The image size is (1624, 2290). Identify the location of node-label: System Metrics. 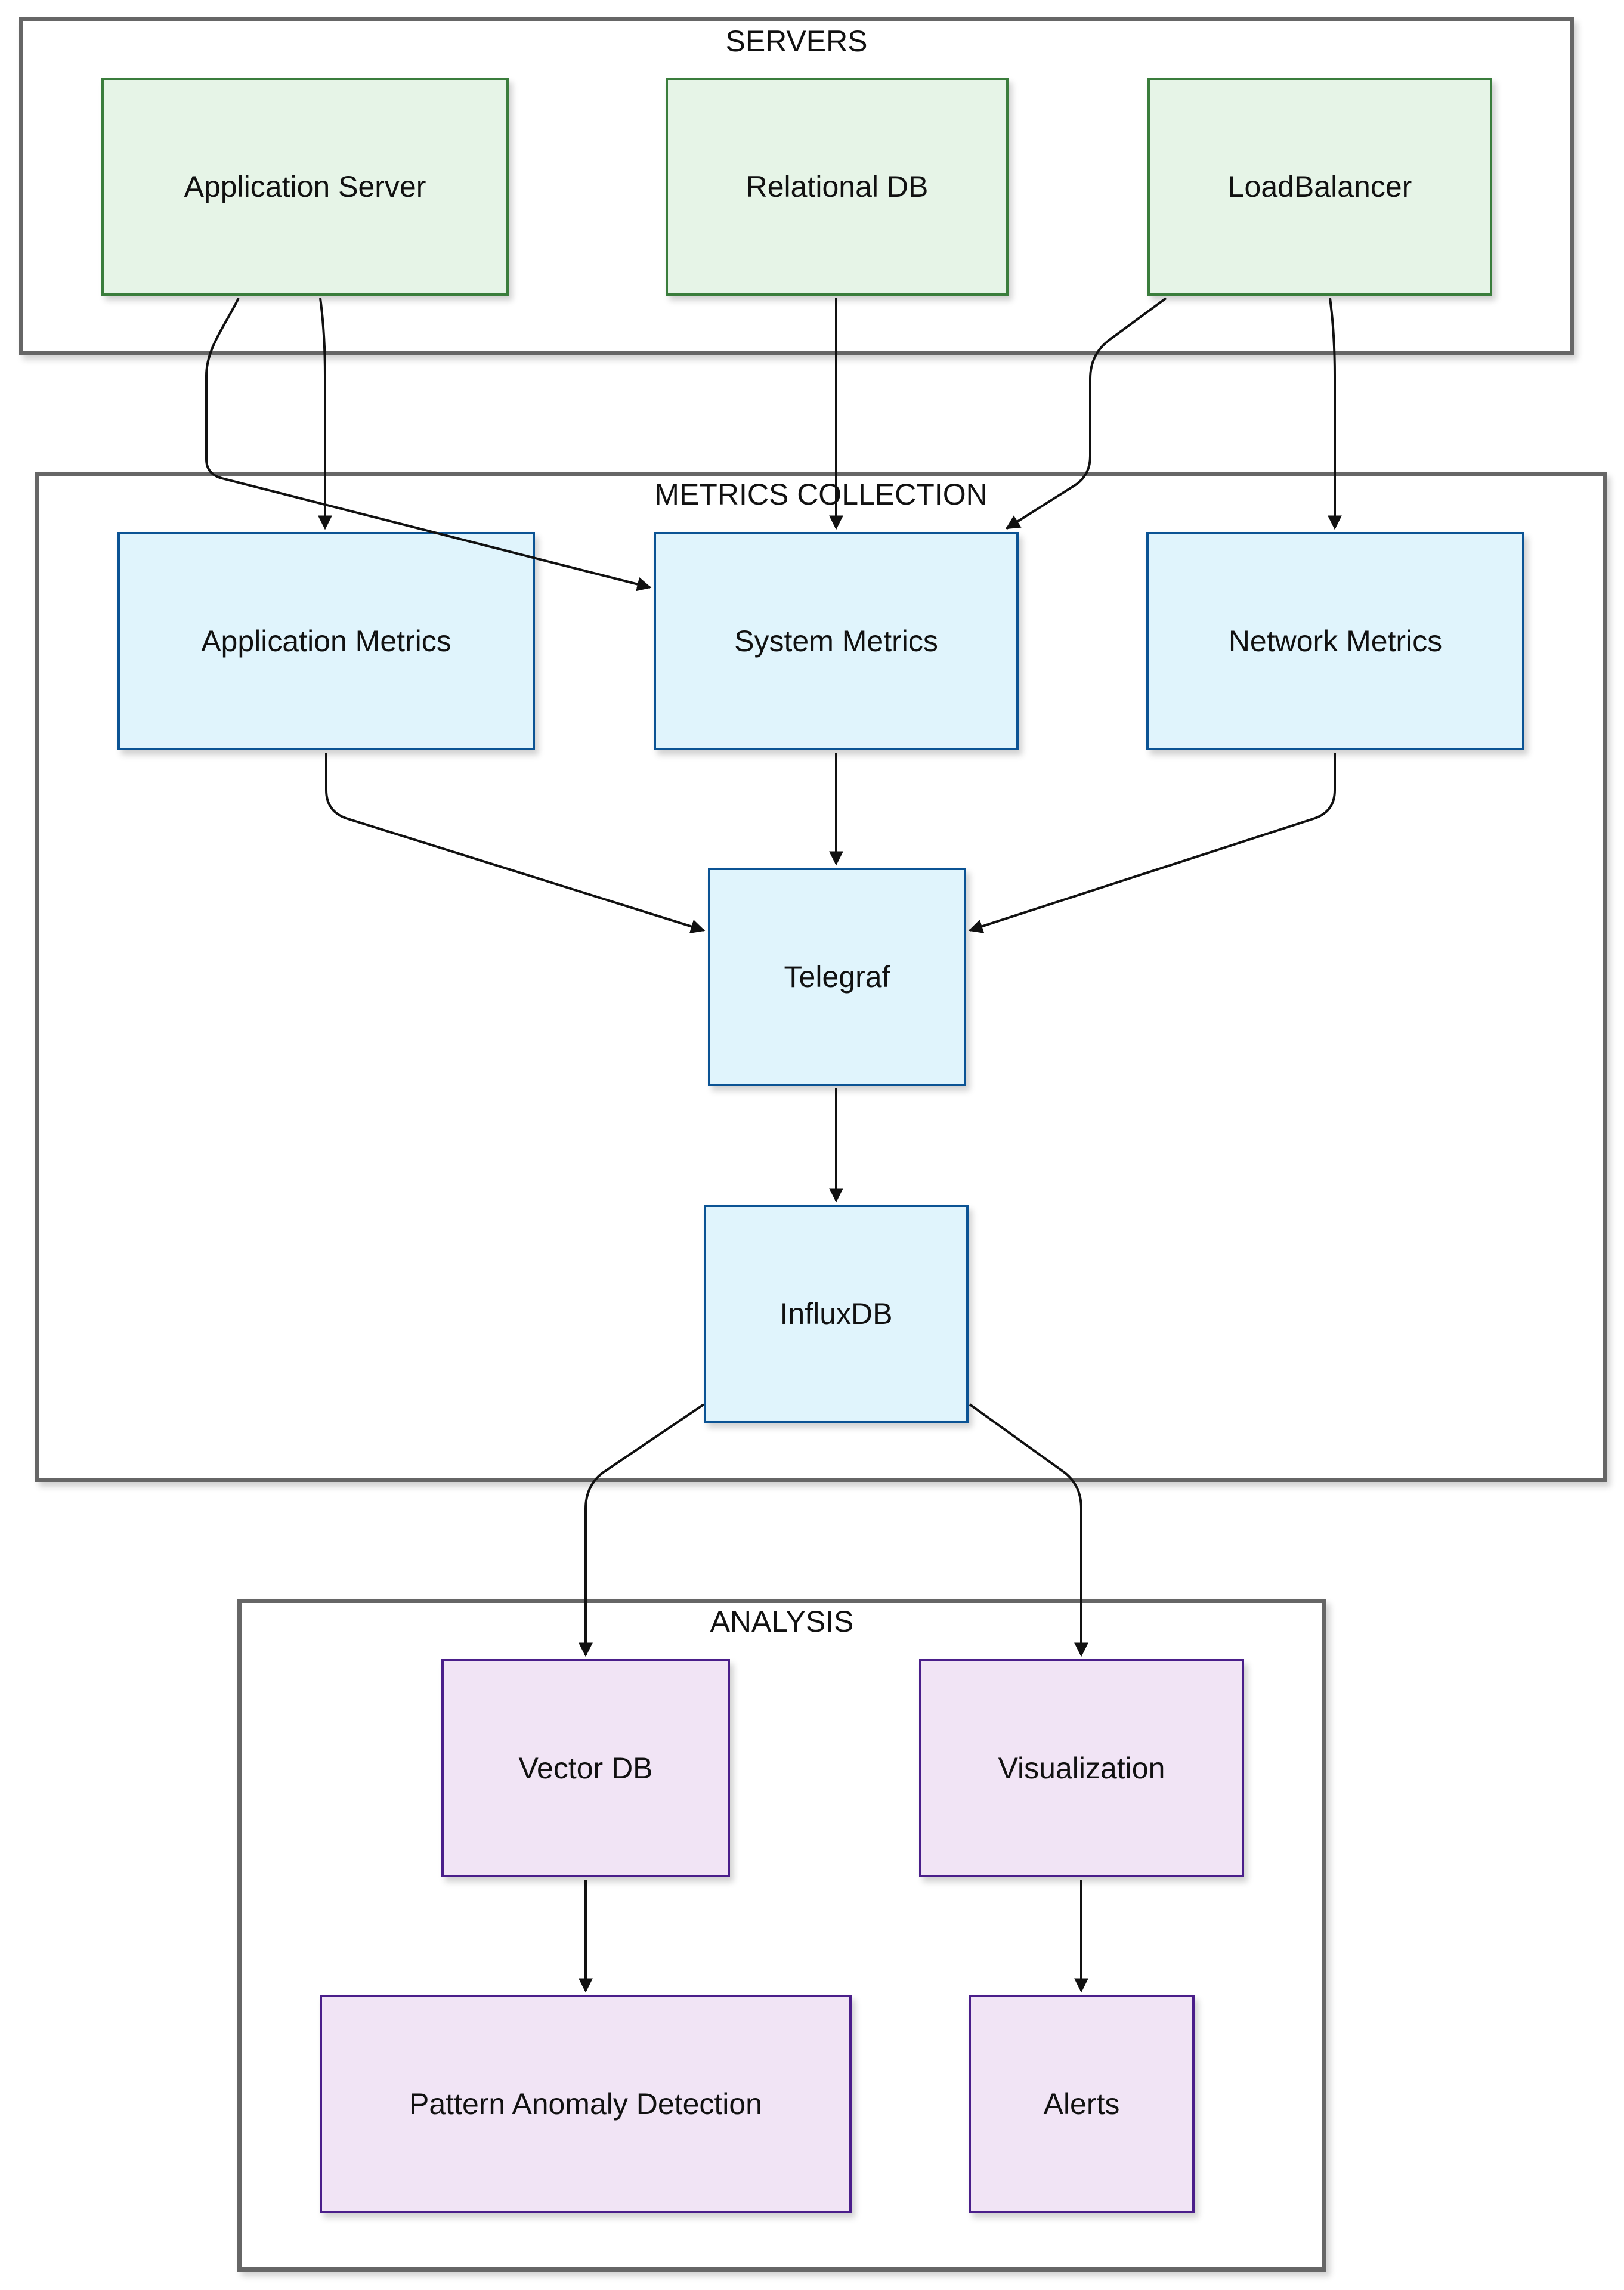
(836, 641).